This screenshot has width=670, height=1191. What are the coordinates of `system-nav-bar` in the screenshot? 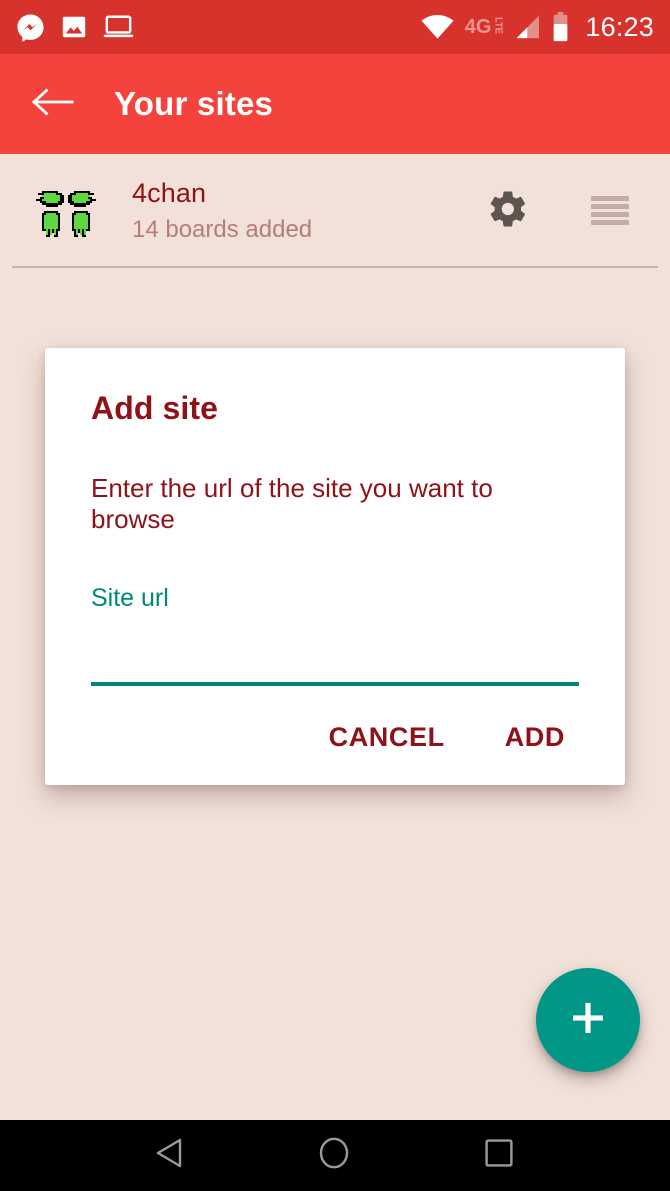 It's located at (335, 1155).